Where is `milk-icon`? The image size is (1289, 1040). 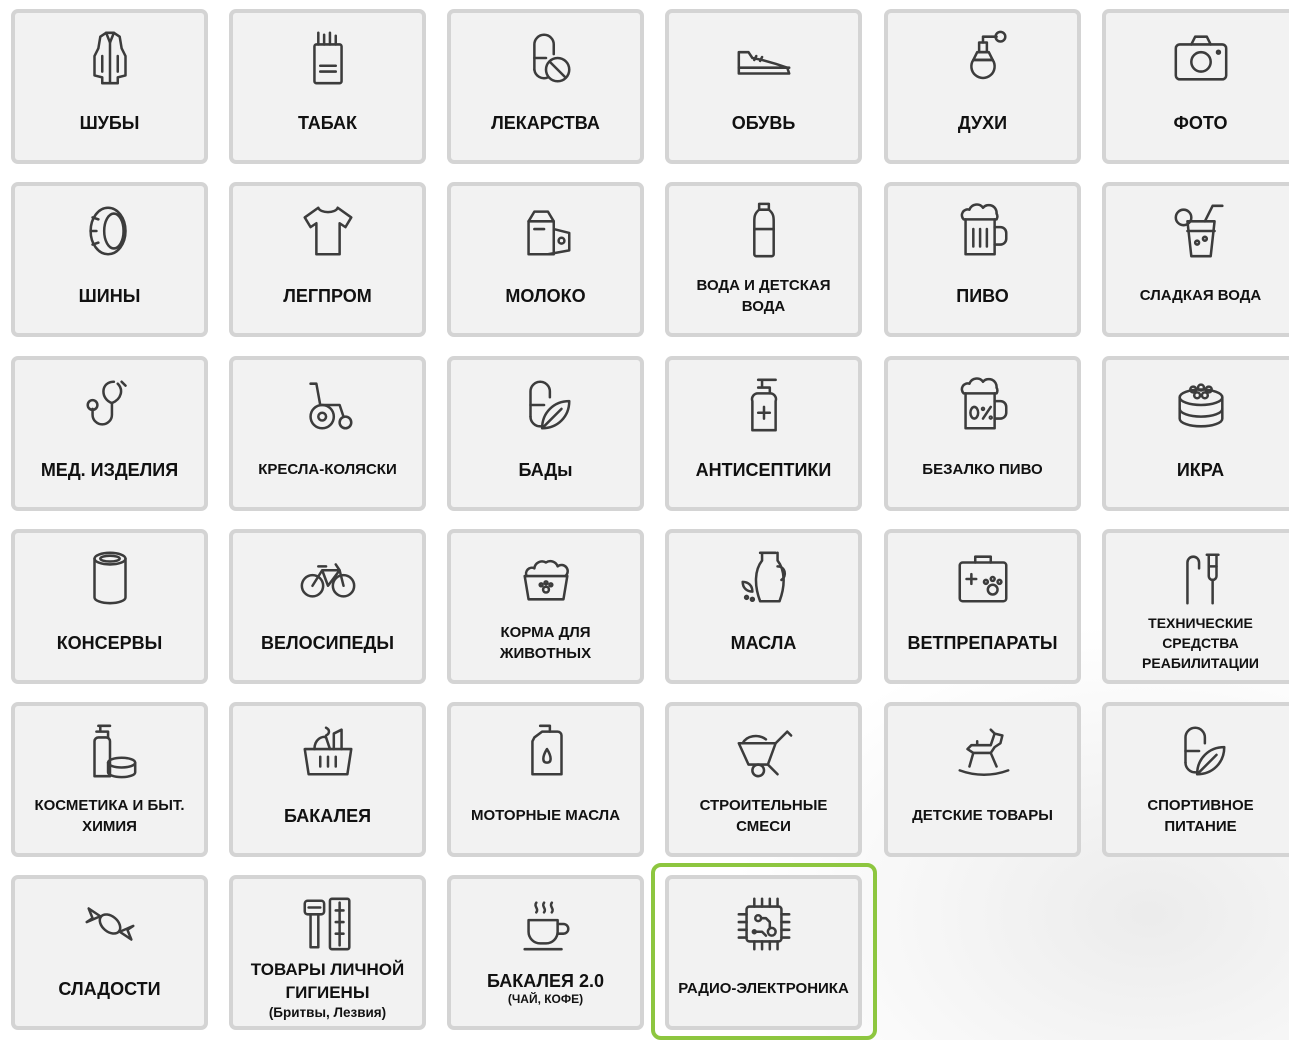 milk-icon is located at coordinates (546, 231).